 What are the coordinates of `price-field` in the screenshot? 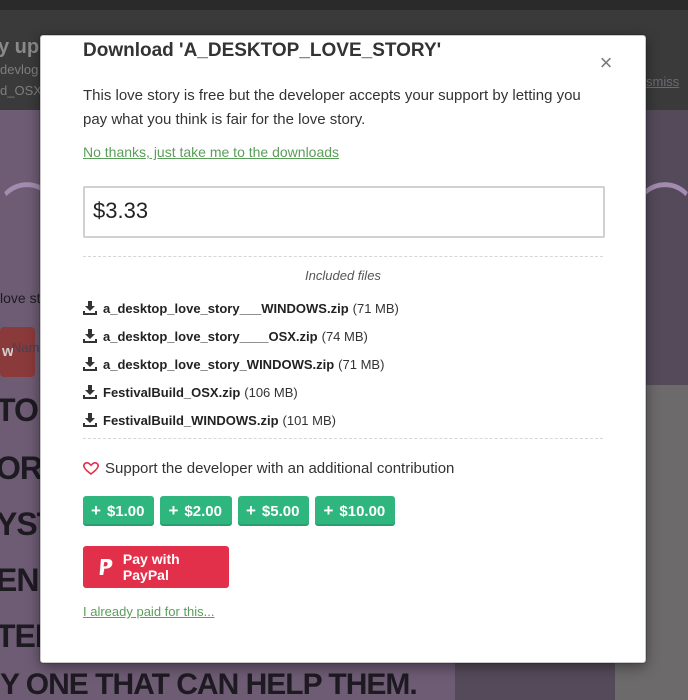 It's located at (344, 212).